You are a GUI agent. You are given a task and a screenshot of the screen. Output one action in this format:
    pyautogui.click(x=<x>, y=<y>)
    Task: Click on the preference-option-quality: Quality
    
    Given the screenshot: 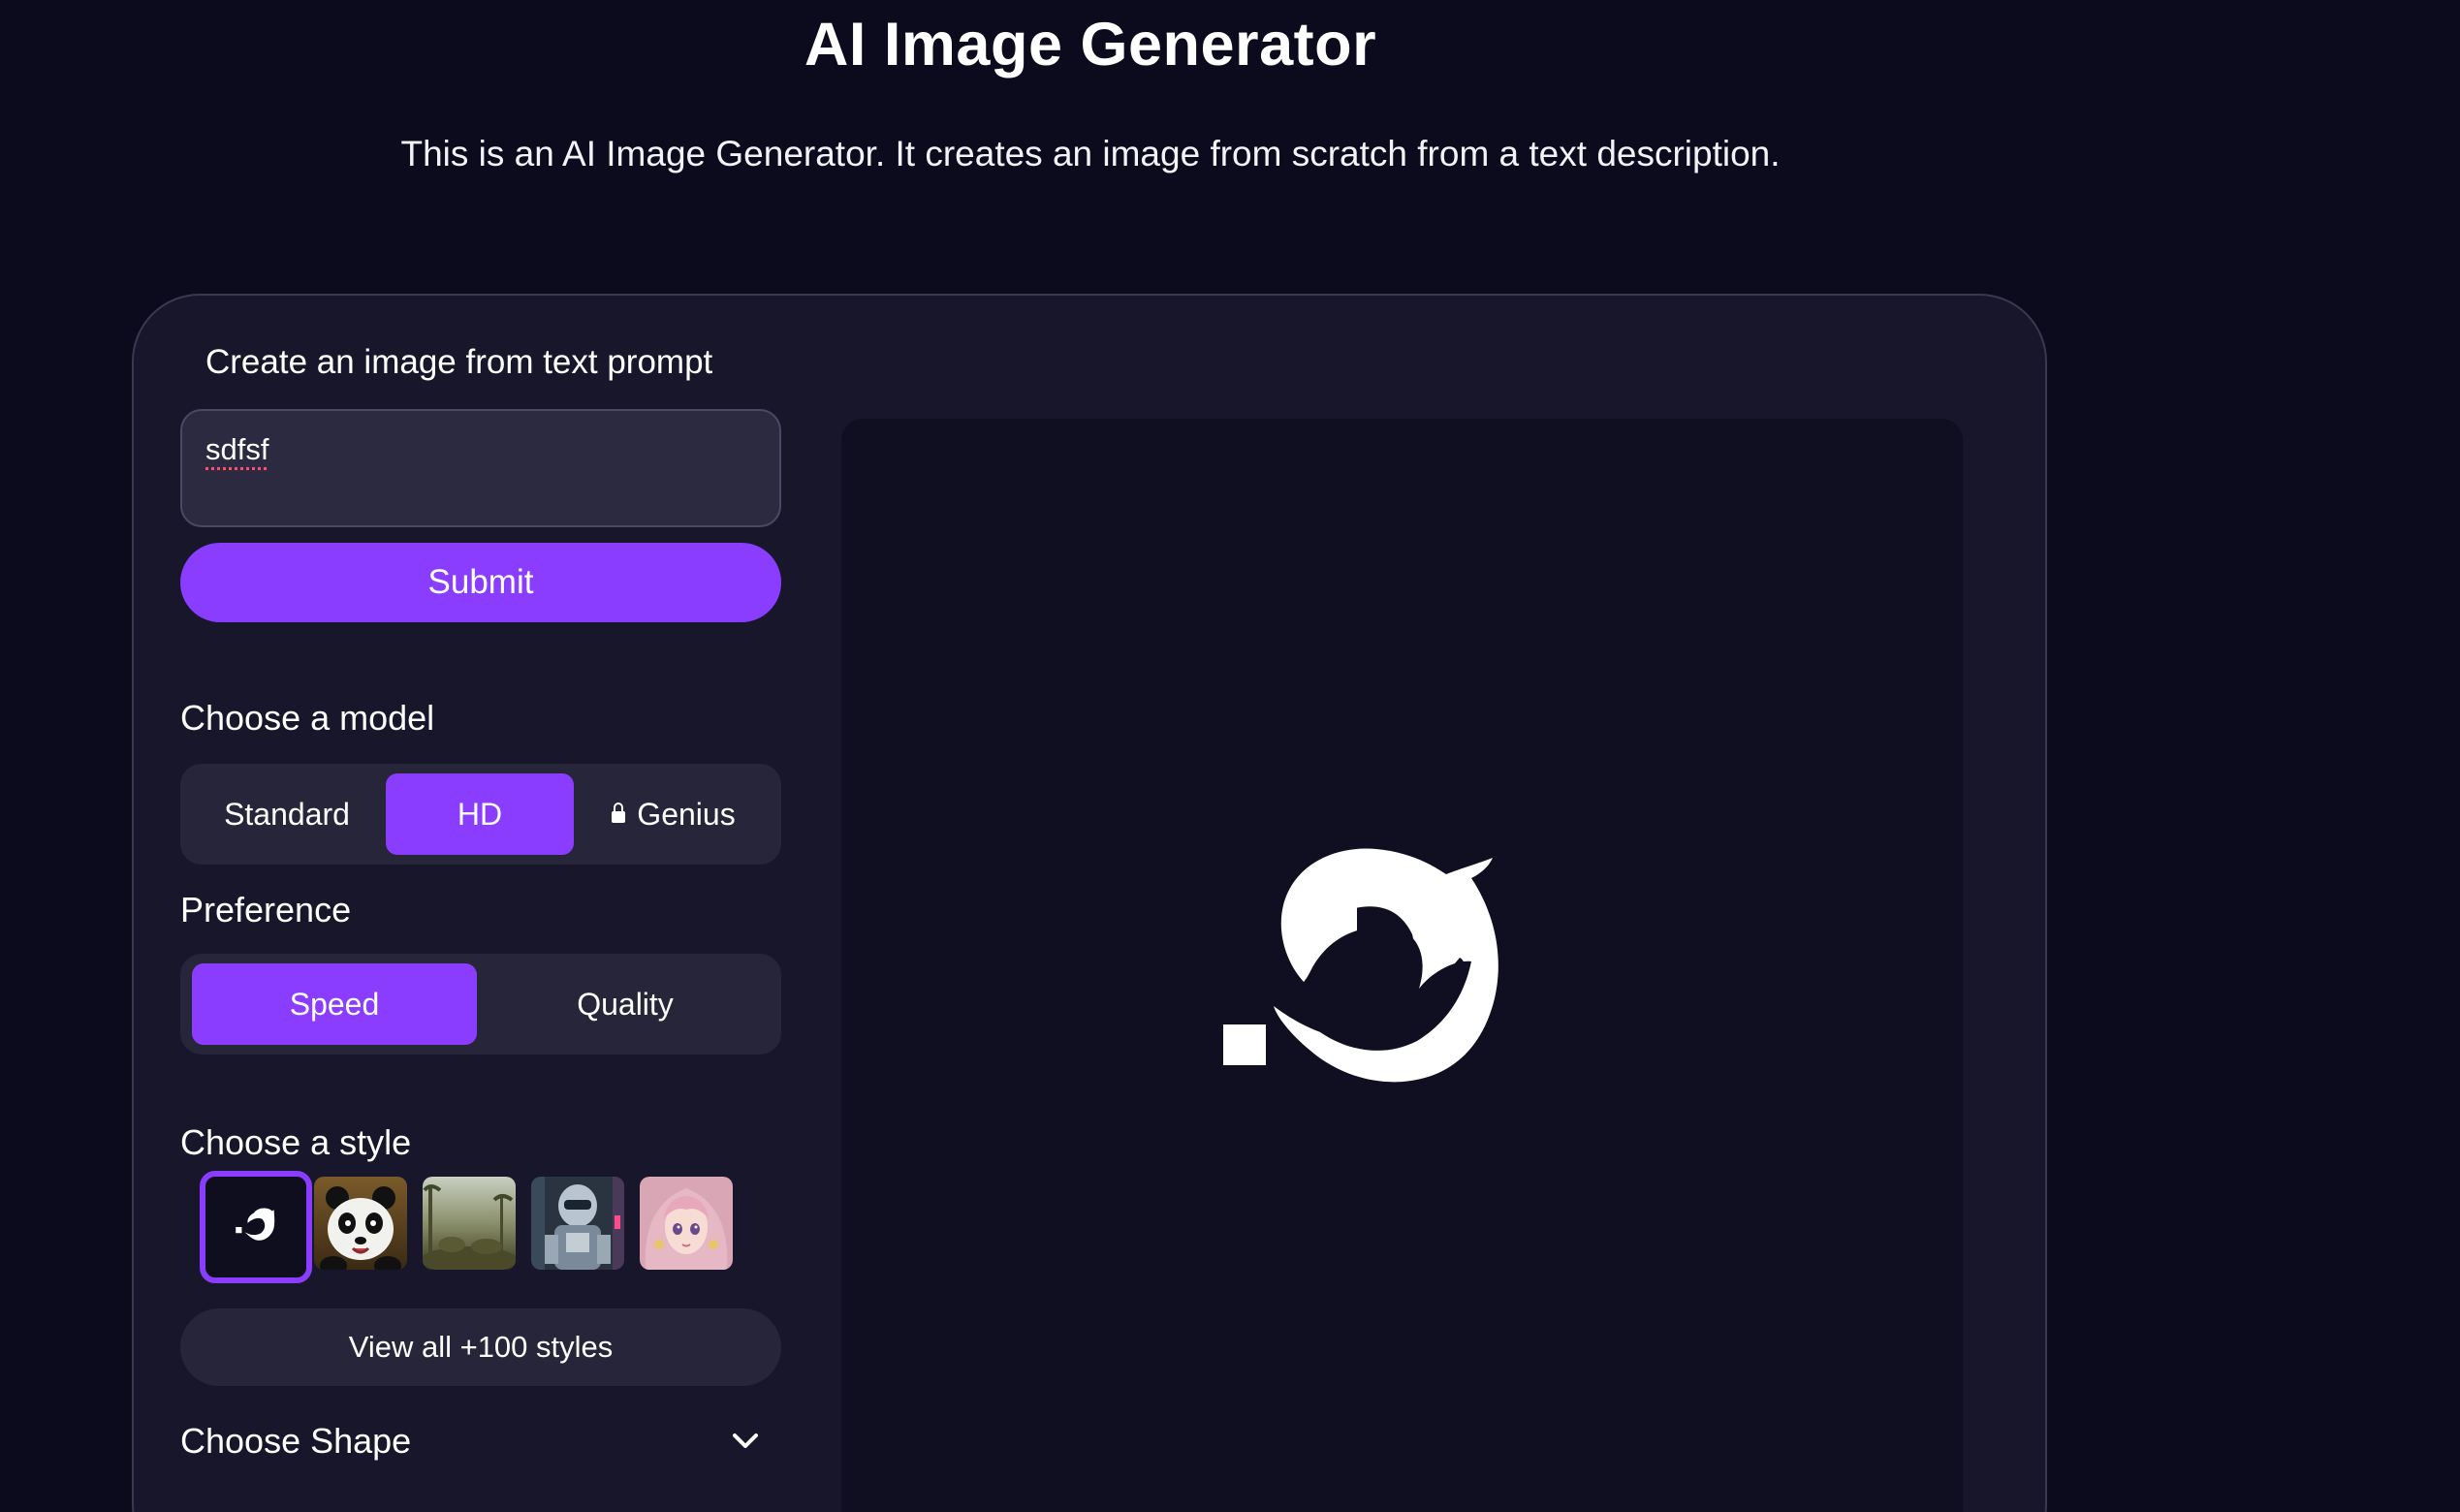 What is the action you would take?
    pyautogui.click(x=625, y=1004)
    